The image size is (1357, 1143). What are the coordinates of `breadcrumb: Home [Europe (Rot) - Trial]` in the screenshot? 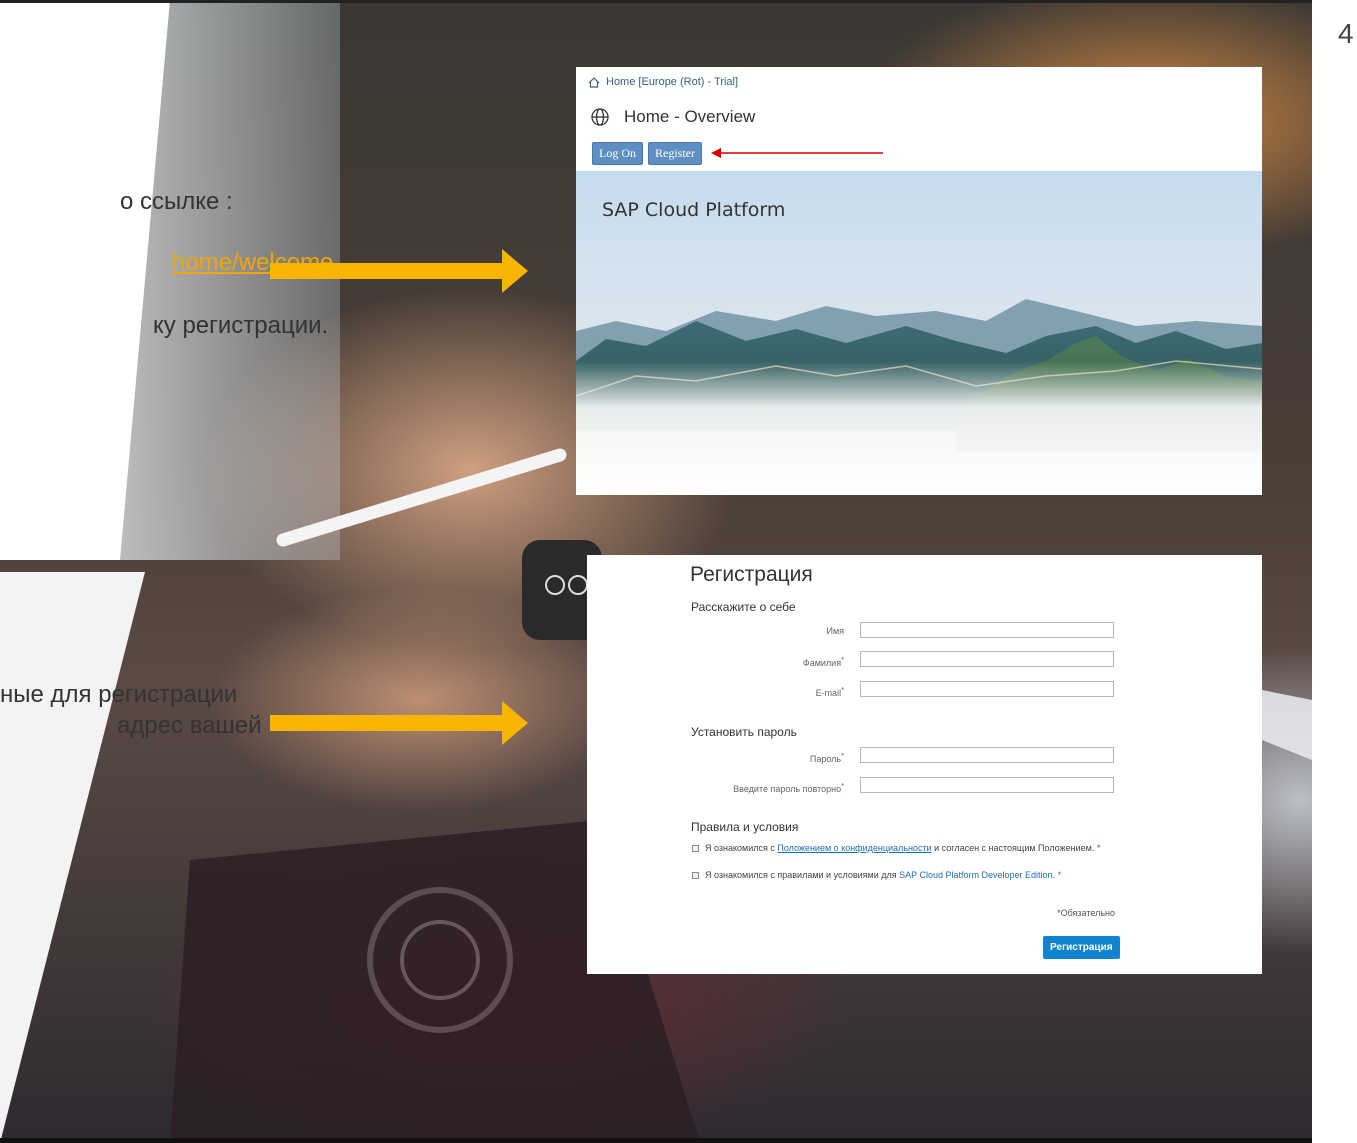 It's located at (663, 82).